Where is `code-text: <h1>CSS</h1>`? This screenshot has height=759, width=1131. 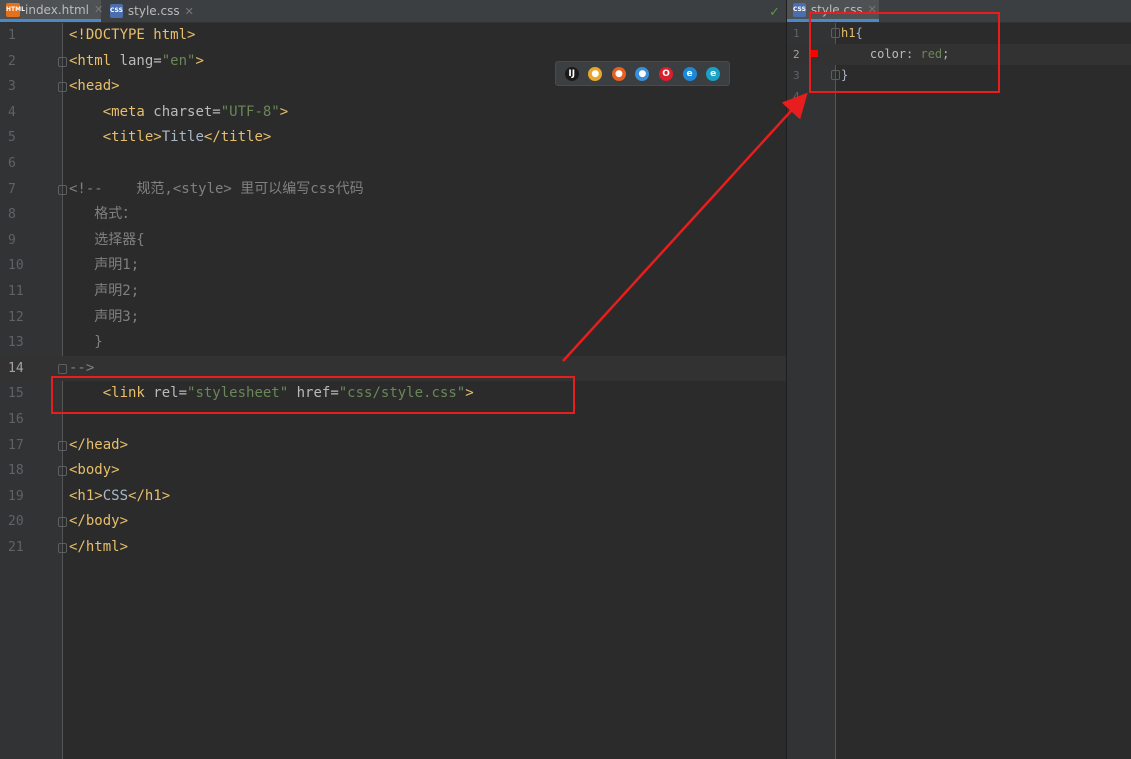 code-text: <h1>CSS</h1> is located at coordinates (119, 497).